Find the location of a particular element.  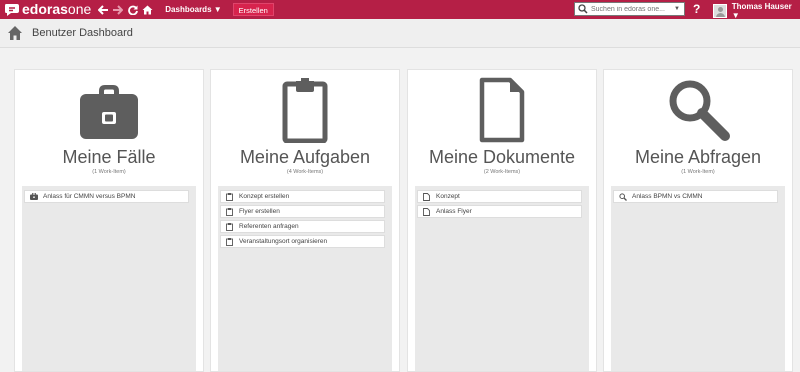

work-item-list: Anlass für CMMN versus BPMN is located at coordinates (109, 278).